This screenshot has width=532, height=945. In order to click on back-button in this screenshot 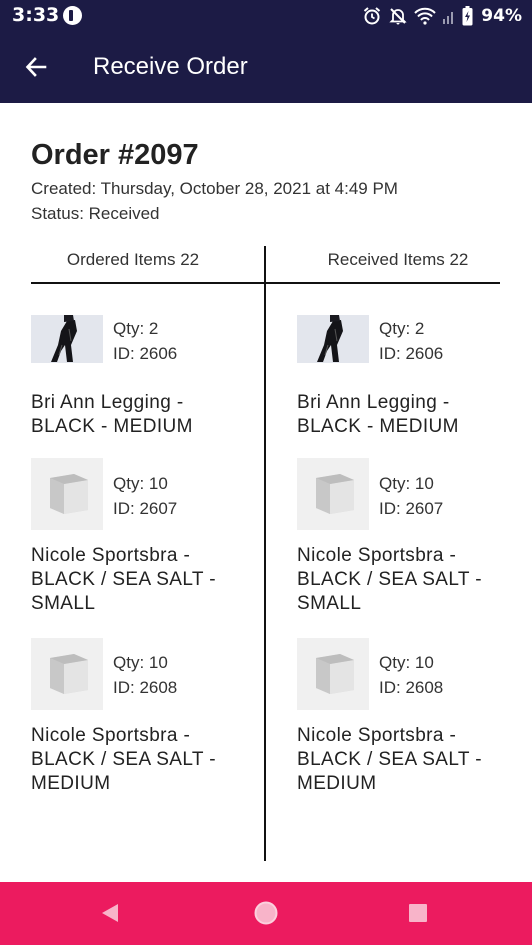, I will do `click(36, 67)`.